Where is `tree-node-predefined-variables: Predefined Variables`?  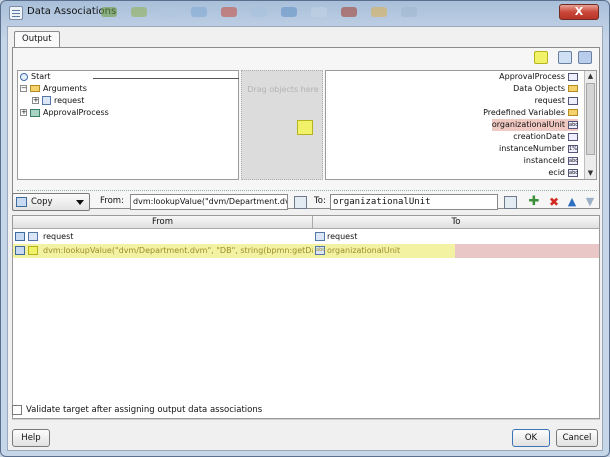 tree-node-predefined-variables: Predefined Variables is located at coordinates (530, 113).